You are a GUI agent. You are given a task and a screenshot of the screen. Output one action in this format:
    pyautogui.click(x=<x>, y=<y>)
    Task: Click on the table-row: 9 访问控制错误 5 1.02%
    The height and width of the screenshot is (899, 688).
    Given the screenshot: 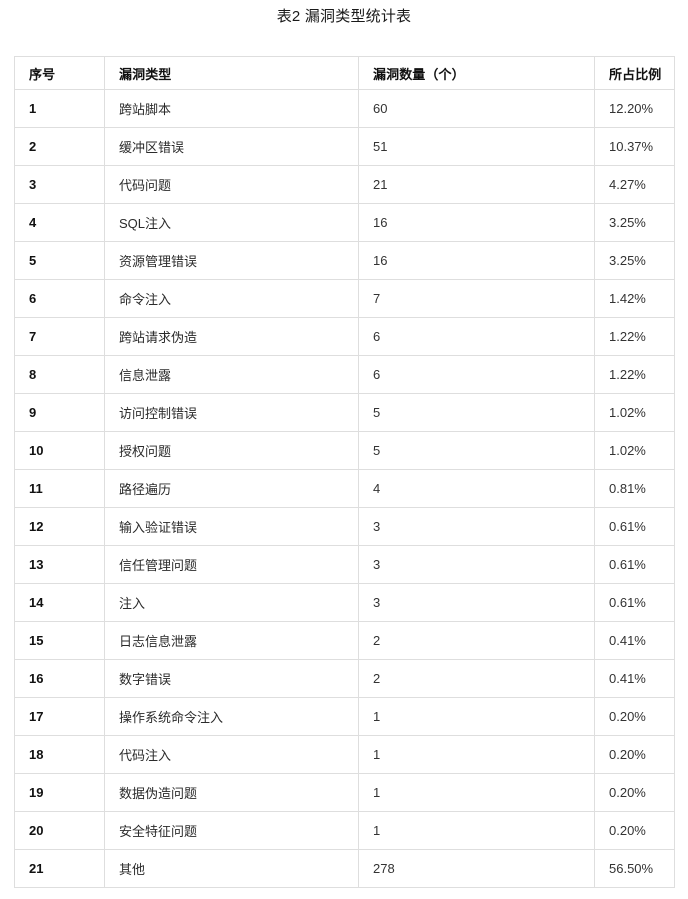 What is the action you would take?
    pyautogui.click(x=344, y=412)
    